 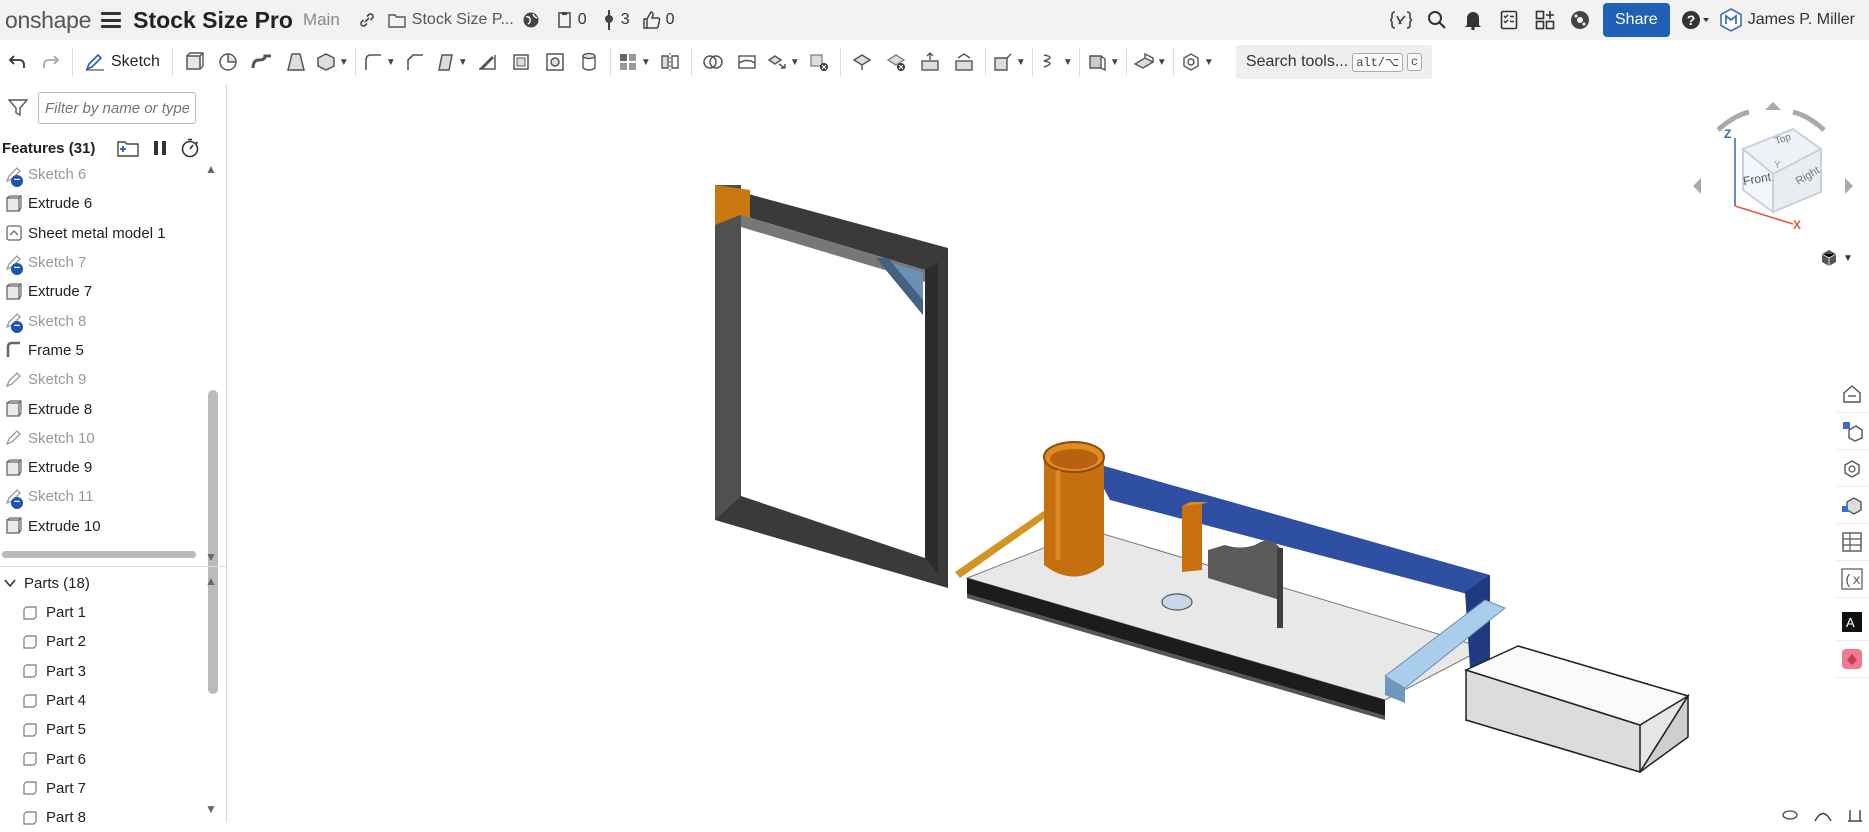 I want to click on part-item: Part 4, so click(x=54, y=700).